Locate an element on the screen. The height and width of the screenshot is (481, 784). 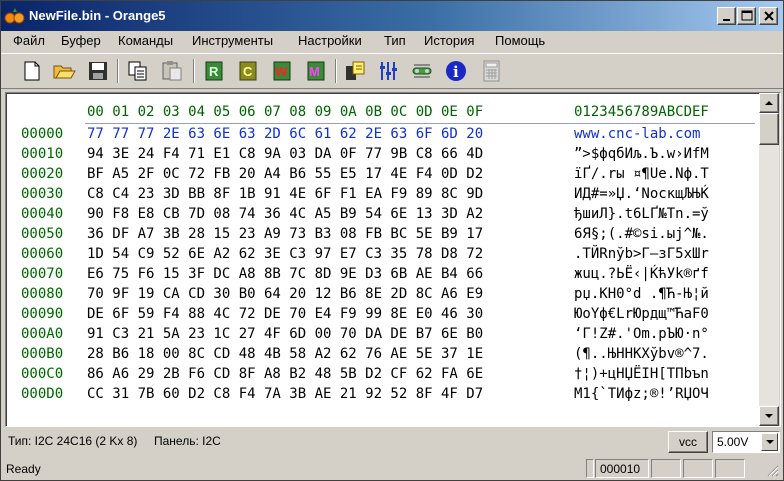
row-ascii-text: ”>$фqбИљ.Ъ.w›ИfM is located at coordinates (641, 154).